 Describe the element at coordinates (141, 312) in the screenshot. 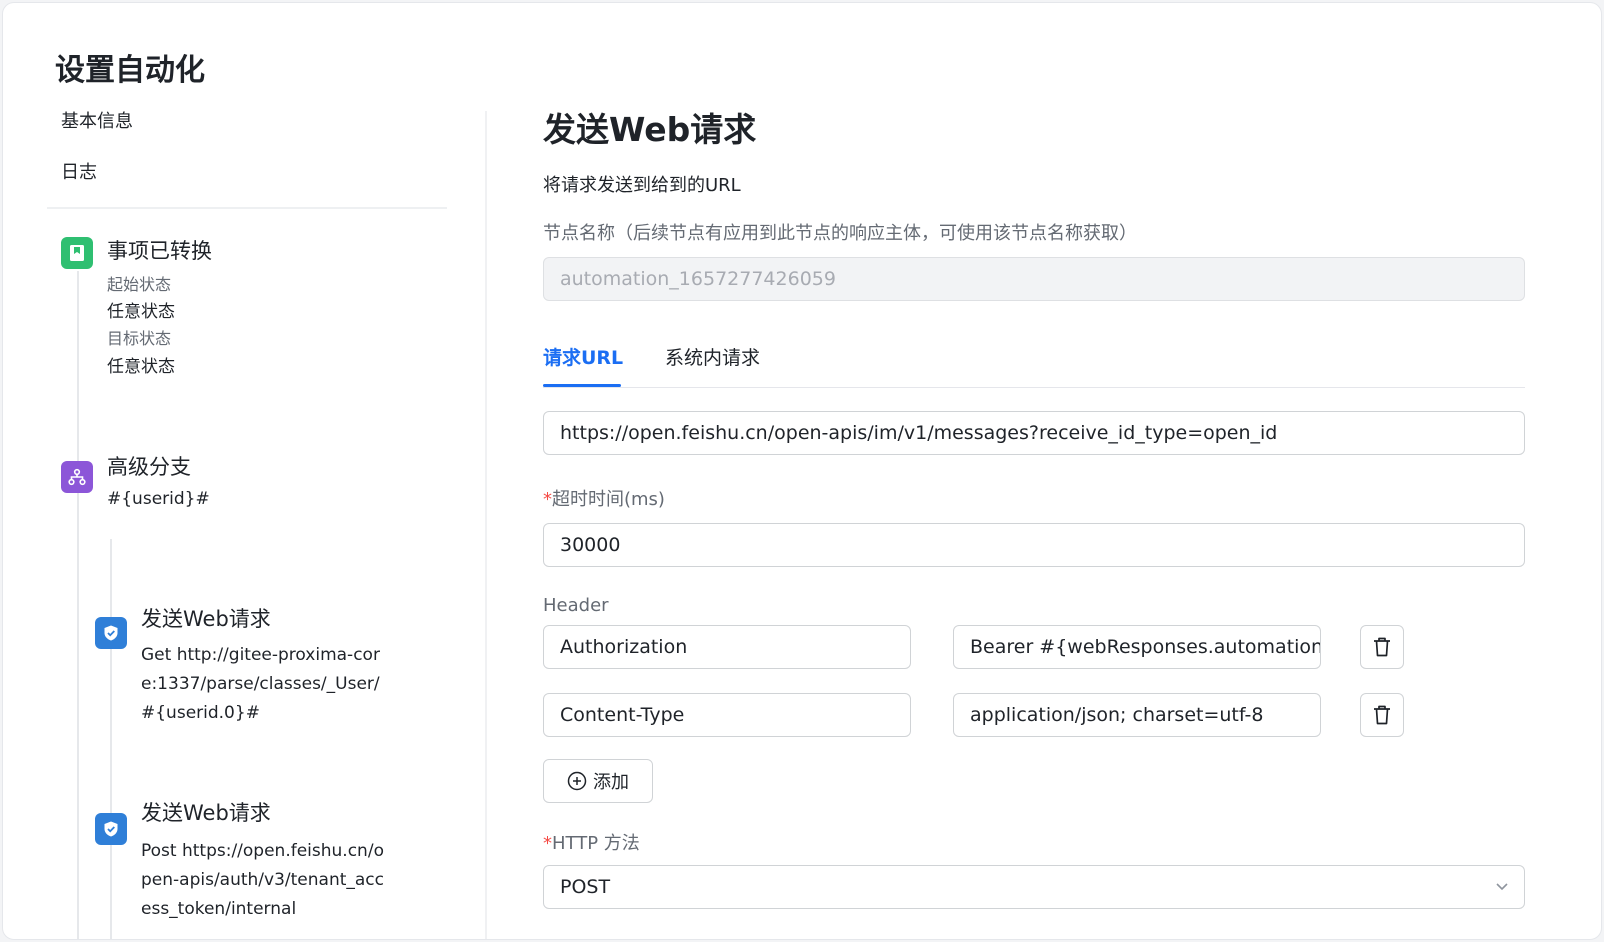

I see `trigger-from-value: 任意状态` at that location.